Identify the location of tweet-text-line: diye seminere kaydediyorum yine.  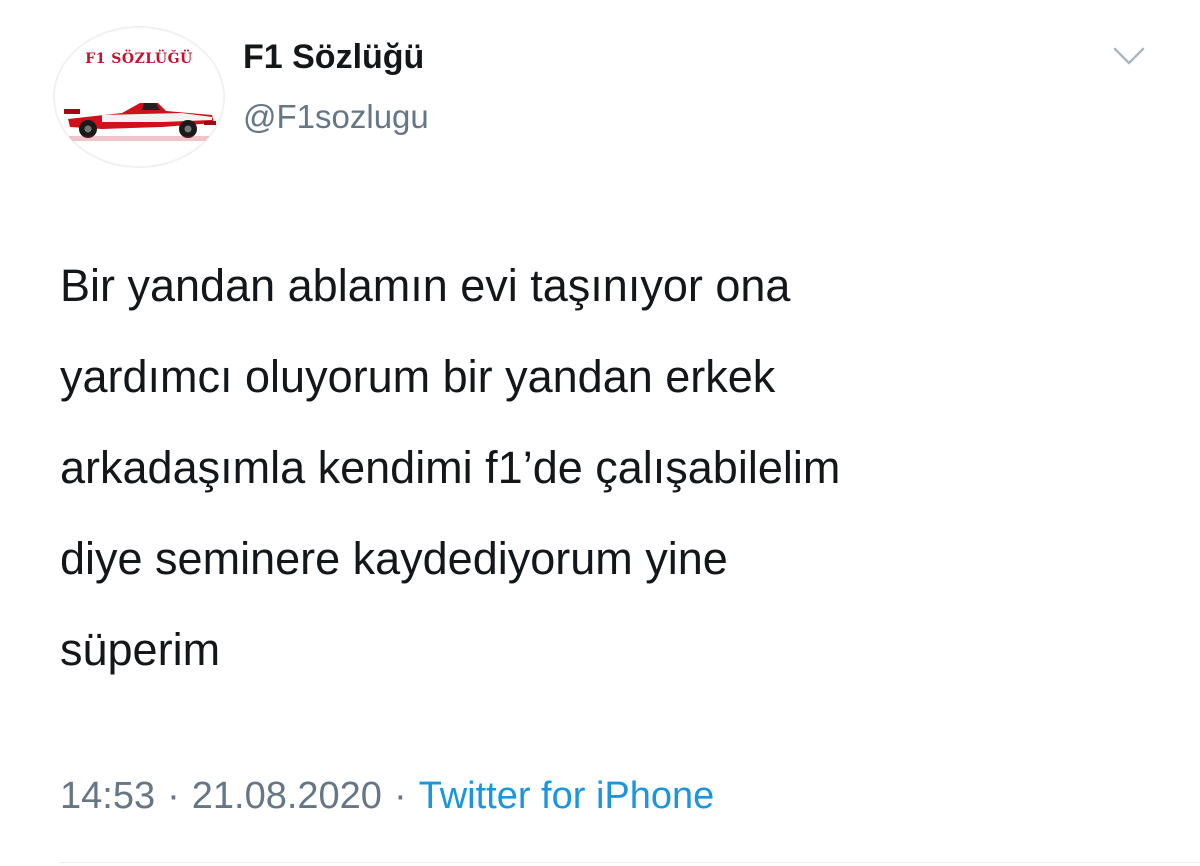
(394, 558).